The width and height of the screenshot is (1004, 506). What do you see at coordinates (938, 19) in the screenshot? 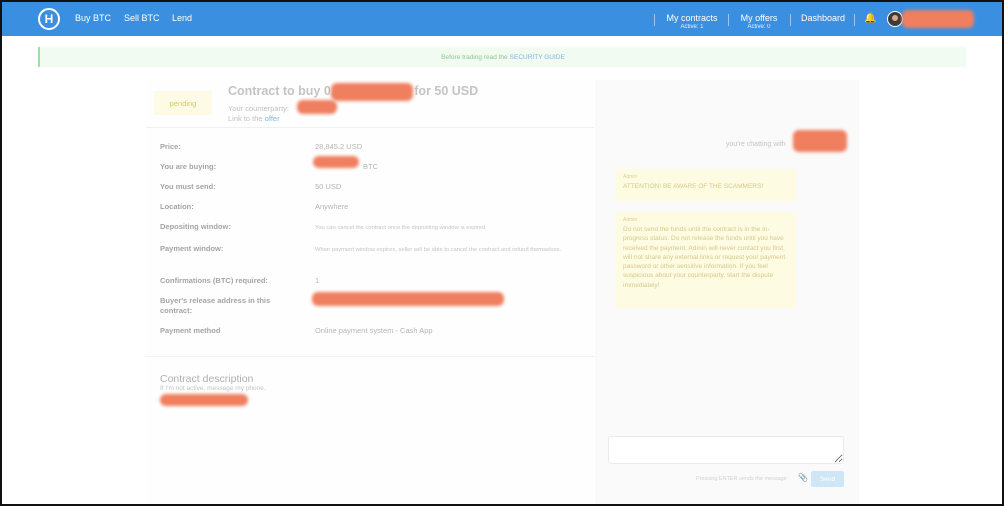
I see `redacted-username` at bounding box center [938, 19].